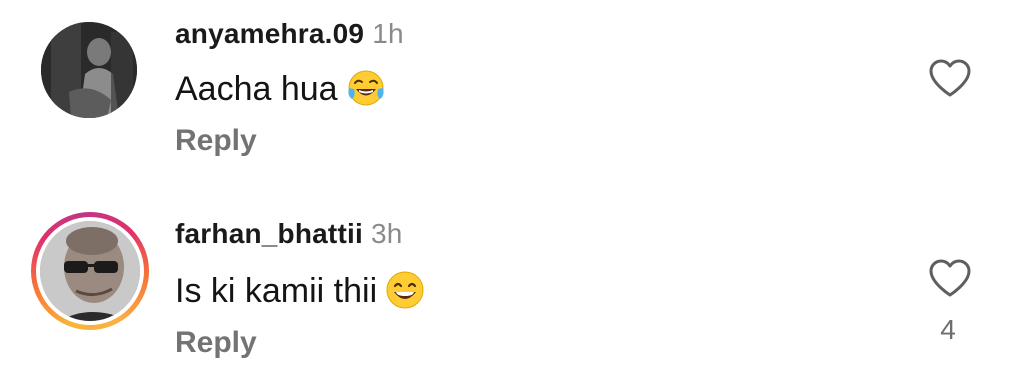  I want to click on username-text: farhan_bhattii, so click(269, 233).